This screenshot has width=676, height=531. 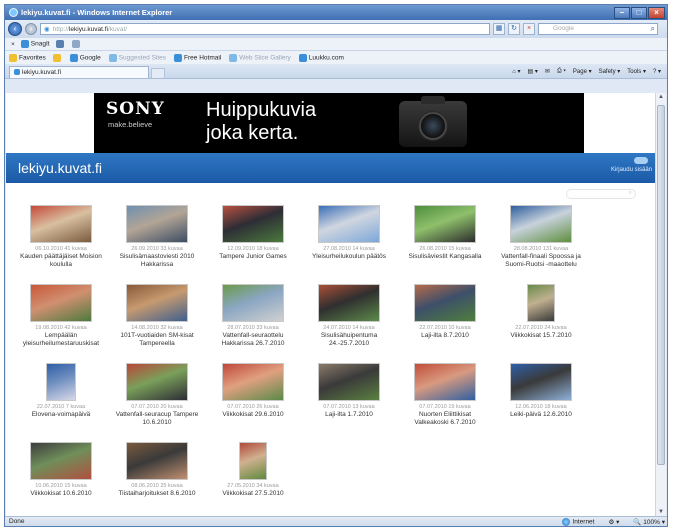 I want to click on toggle-icon, so click(x=641, y=160).